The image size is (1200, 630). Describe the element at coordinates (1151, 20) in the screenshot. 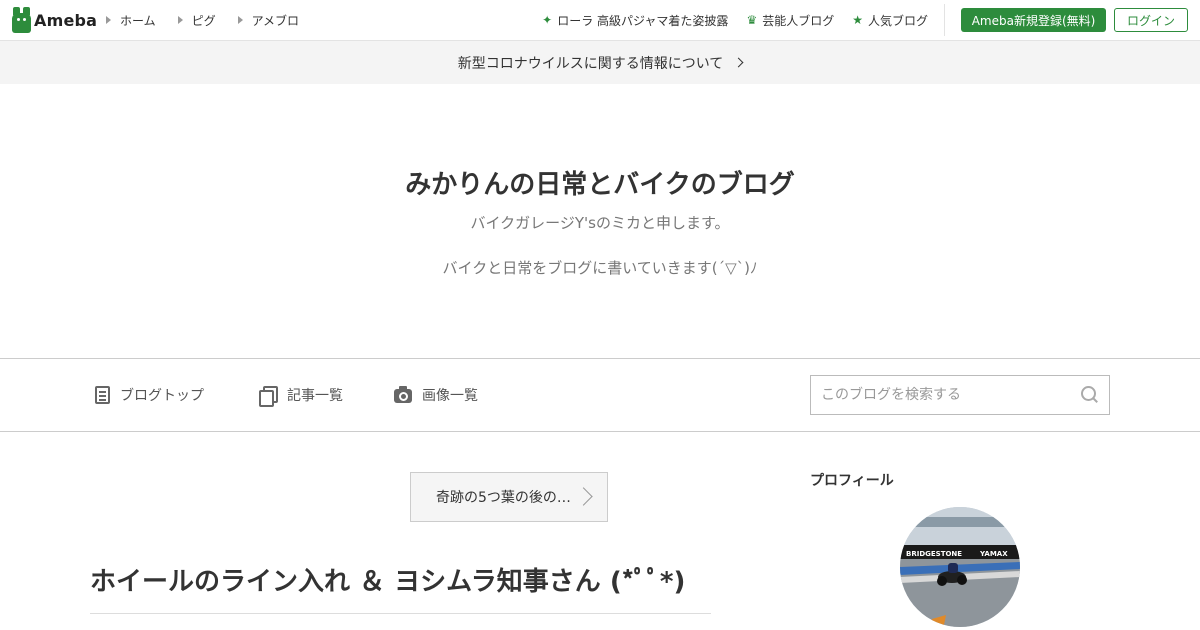

I see `login-button: ログイン` at that location.